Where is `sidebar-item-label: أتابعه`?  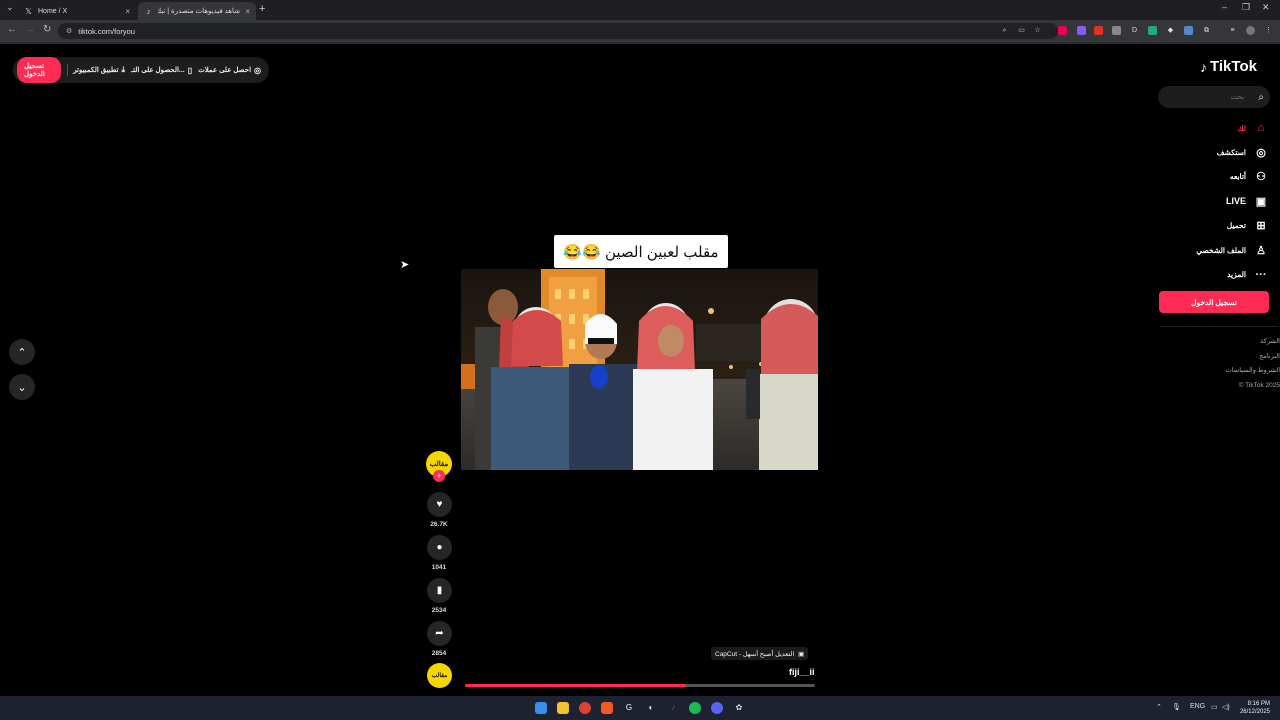 sidebar-item-label: أتابعه is located at coordinates (1237, 177).